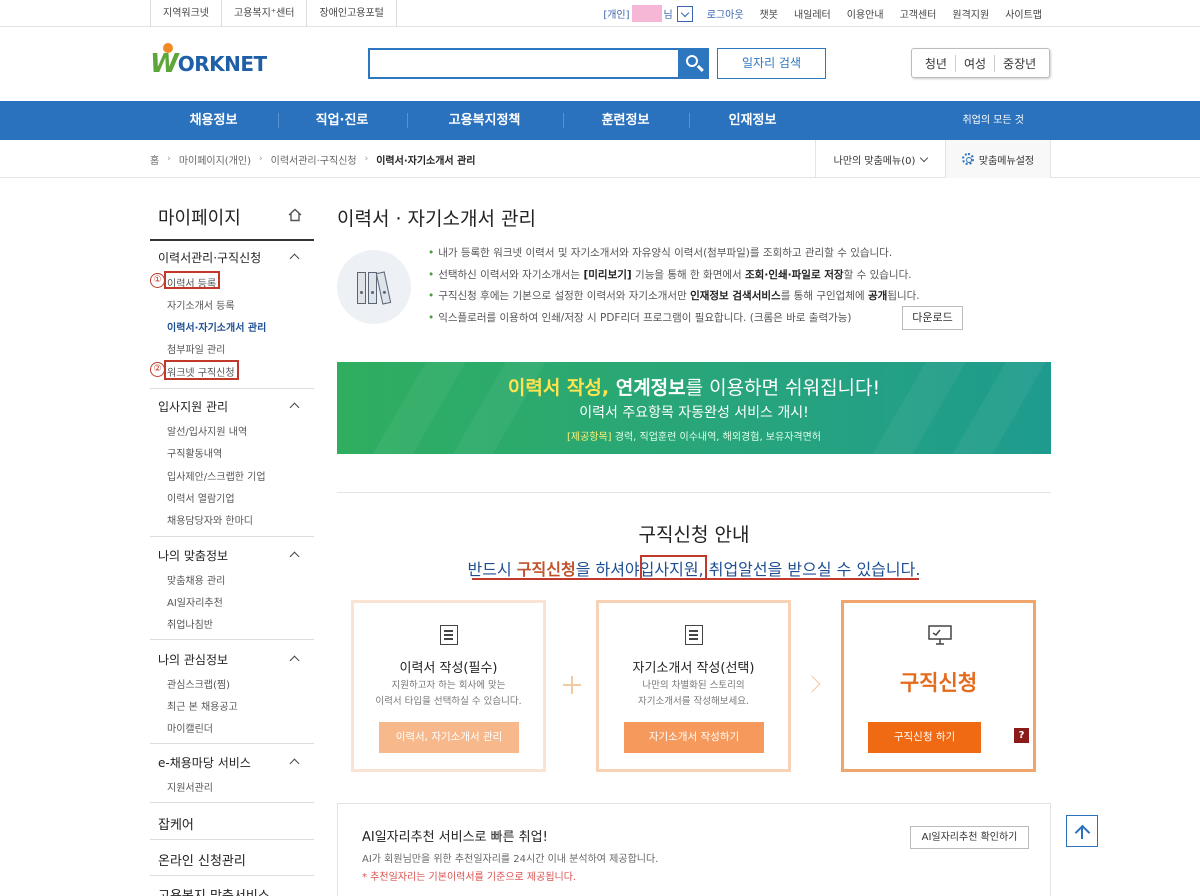  I want to click on search-button, so click(693, 63).